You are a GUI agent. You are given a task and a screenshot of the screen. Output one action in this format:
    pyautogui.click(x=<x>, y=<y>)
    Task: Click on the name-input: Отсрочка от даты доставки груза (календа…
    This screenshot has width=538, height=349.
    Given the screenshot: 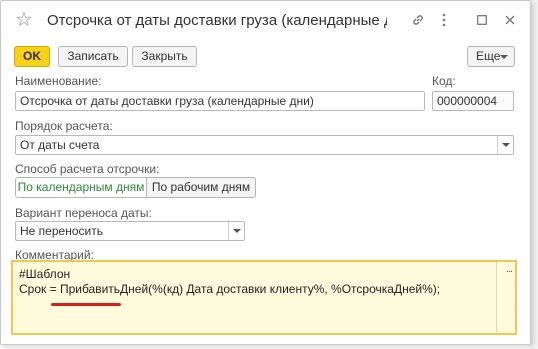 What is the action you would take?
    pyautogui.click(x=220, y=101)
    